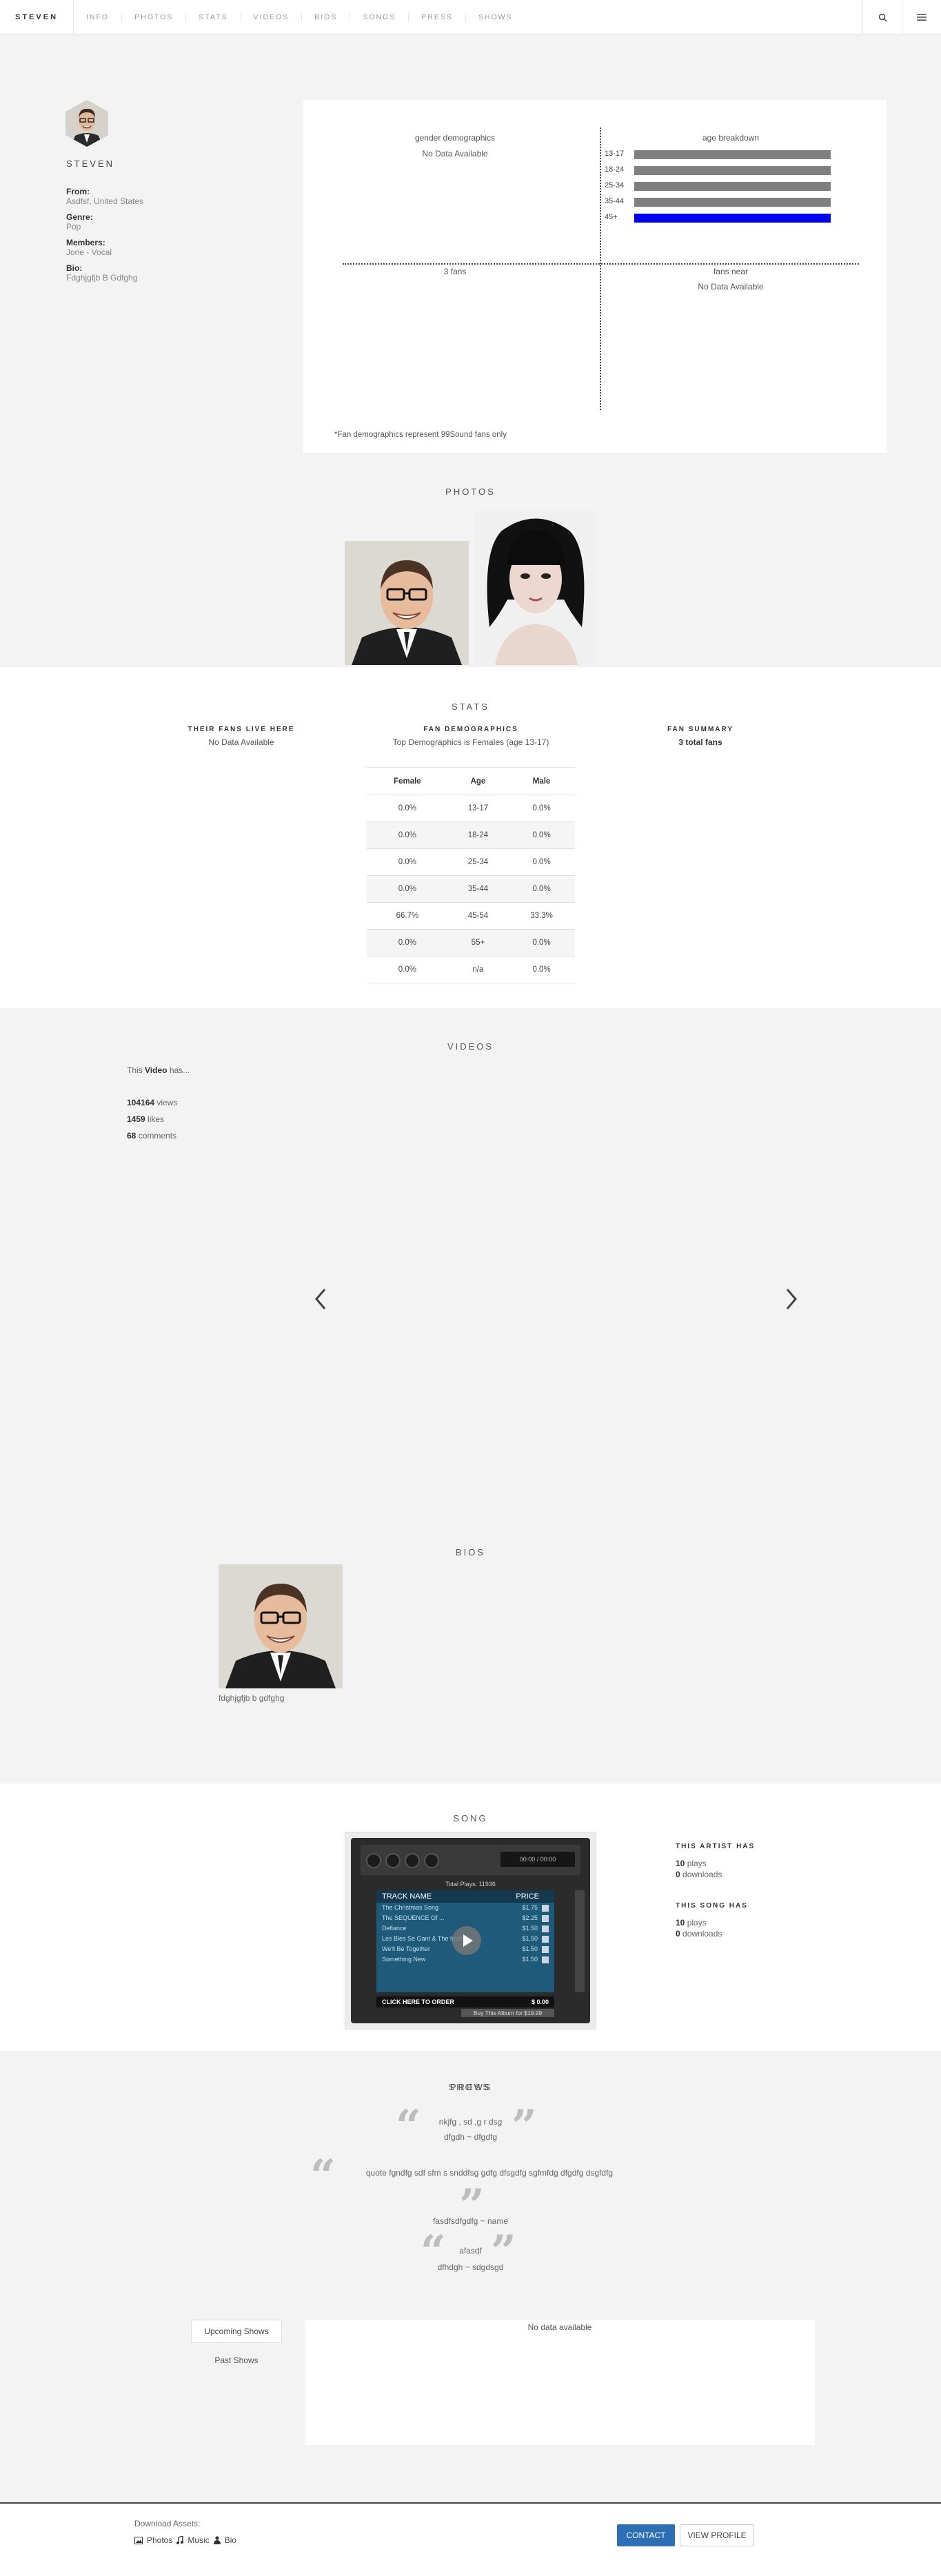 The width and height of the screenshot is (941, 2576). Describe the element at coordinates (478, 943) in the screenshot. I see `table-cell: 55+` at that location.